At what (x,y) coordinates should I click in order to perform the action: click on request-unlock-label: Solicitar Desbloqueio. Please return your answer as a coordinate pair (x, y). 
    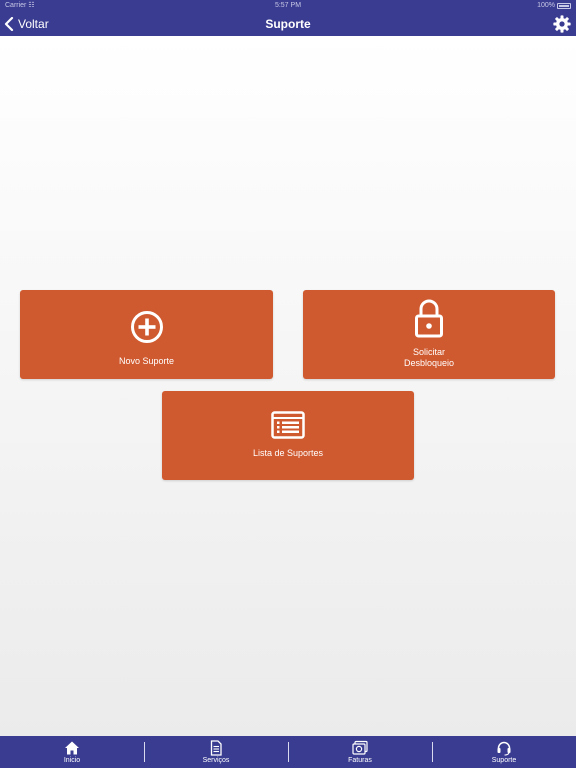
    Looking at the image, I should click on (429, 358).